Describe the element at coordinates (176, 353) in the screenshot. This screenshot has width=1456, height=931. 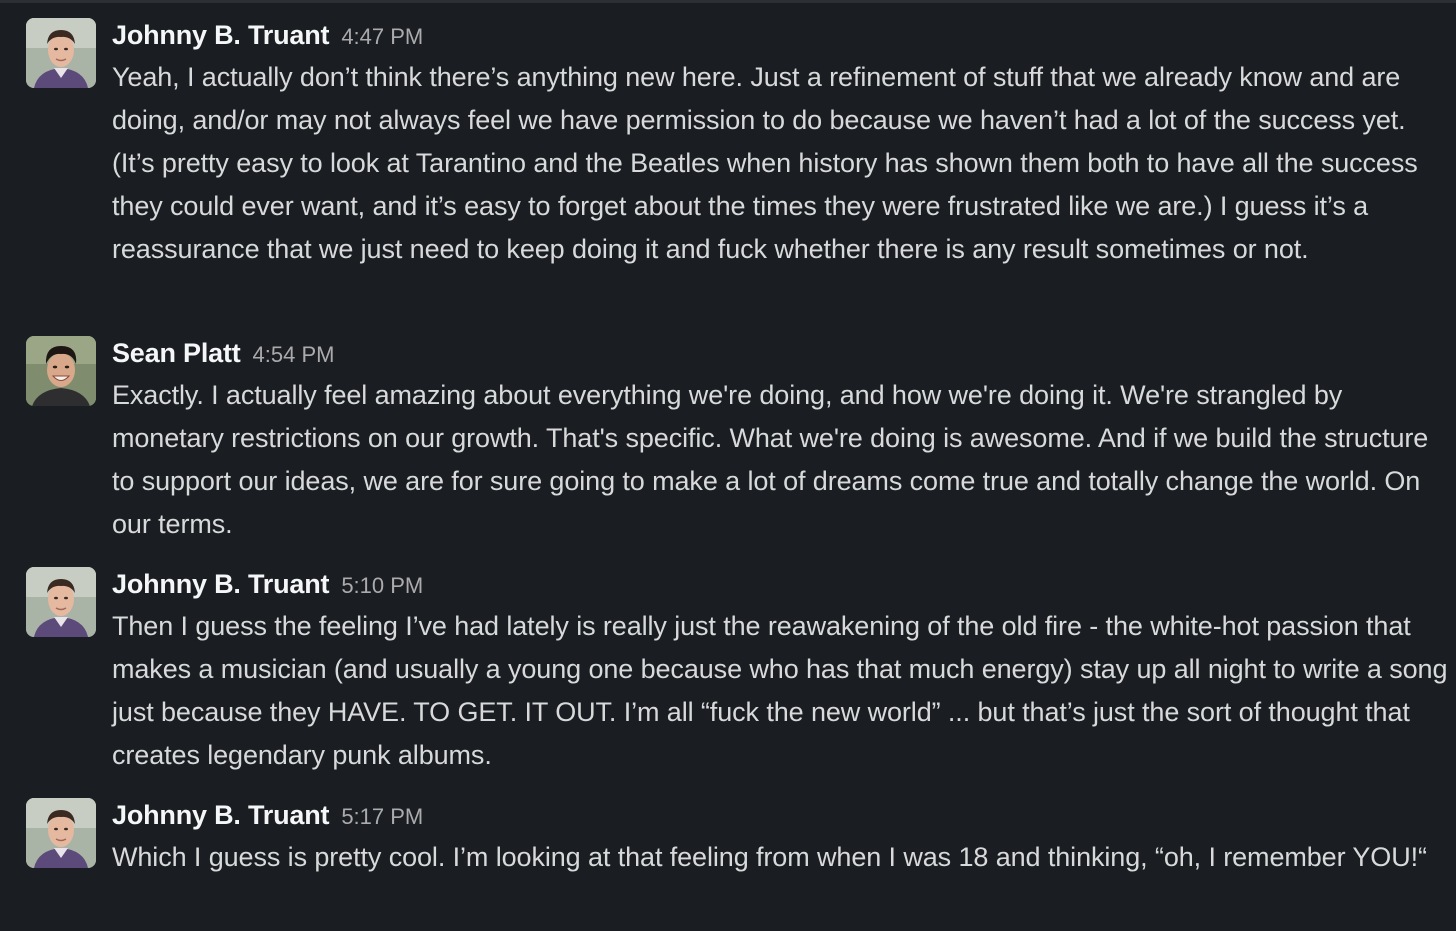
I see `author-name: Sean Platt` at that location.